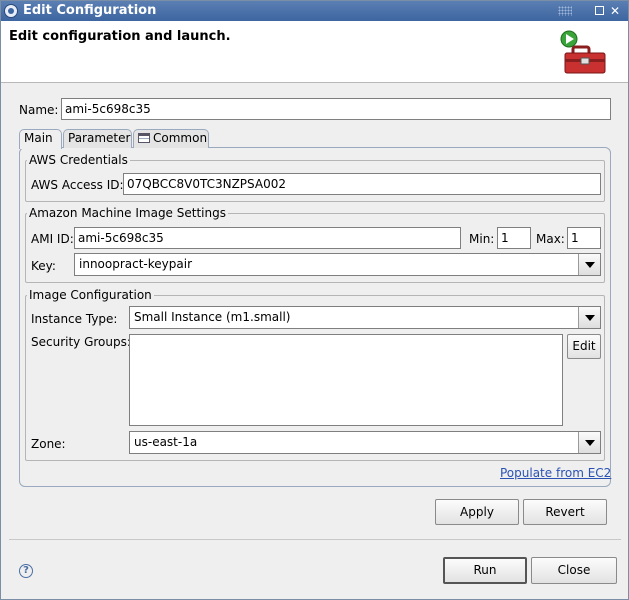  I want to click on window-title: Edit Configuration, so click(90, 10).